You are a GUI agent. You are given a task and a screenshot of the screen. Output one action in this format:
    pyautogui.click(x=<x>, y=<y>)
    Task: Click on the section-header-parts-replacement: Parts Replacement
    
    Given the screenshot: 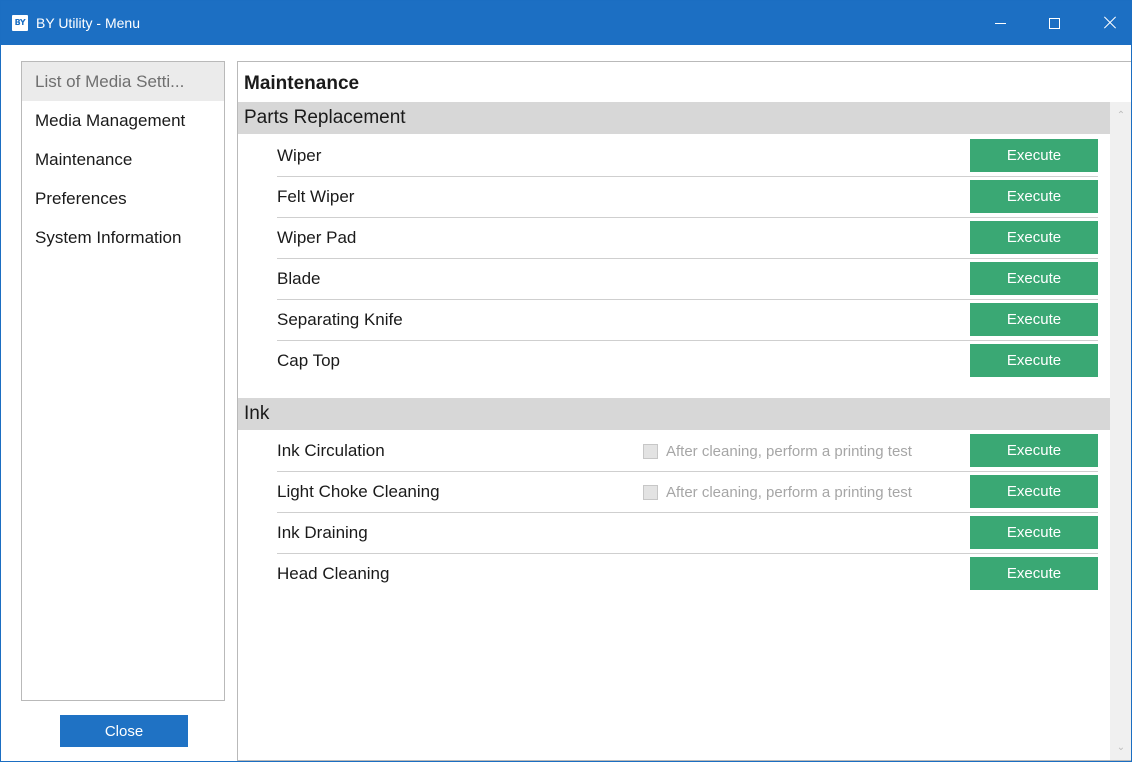 What is the action you would take?
    pyautogui.click(x=674, y=118)
    